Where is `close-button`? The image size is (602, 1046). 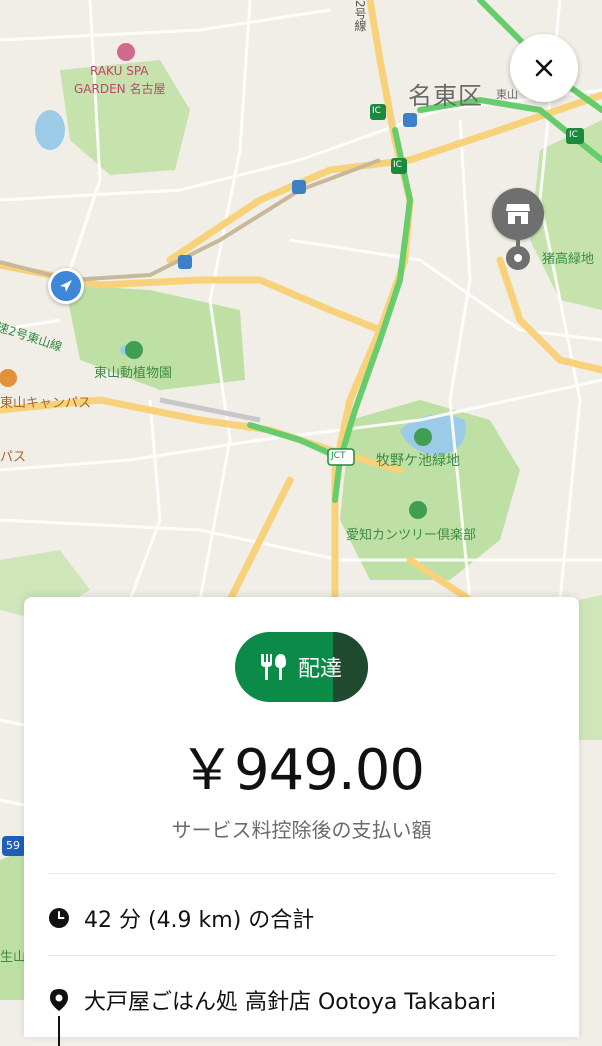 close-button is located at coordinates (544, 68).